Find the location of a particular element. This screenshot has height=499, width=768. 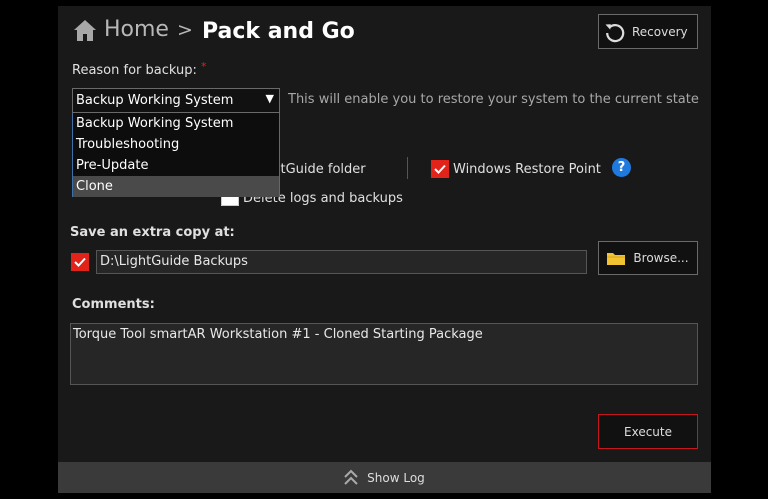

help-icon: ? is located at coordinates (621, 167).